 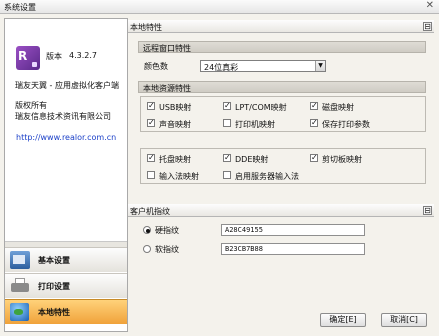 What do you see at coordinates (66, 137) in the screenshot?
I see `website-link: http://www.realor.com.cn` at bounding box center [66, 137].